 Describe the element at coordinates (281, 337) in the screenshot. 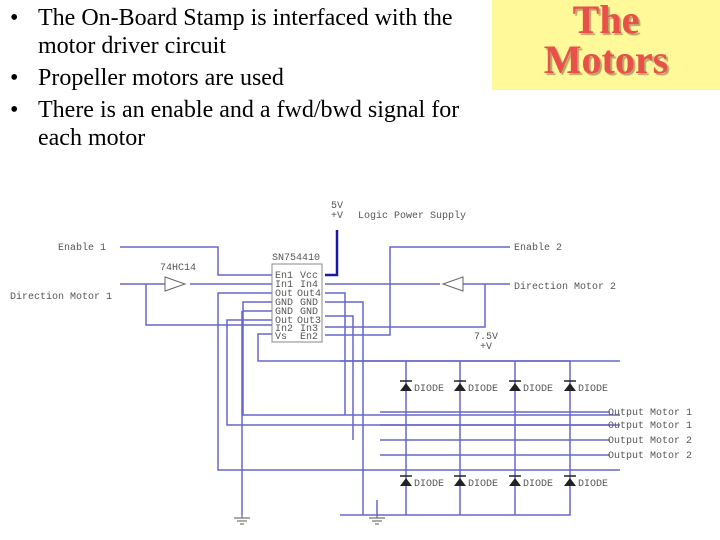

I see `pin-label: Vs` at that location.